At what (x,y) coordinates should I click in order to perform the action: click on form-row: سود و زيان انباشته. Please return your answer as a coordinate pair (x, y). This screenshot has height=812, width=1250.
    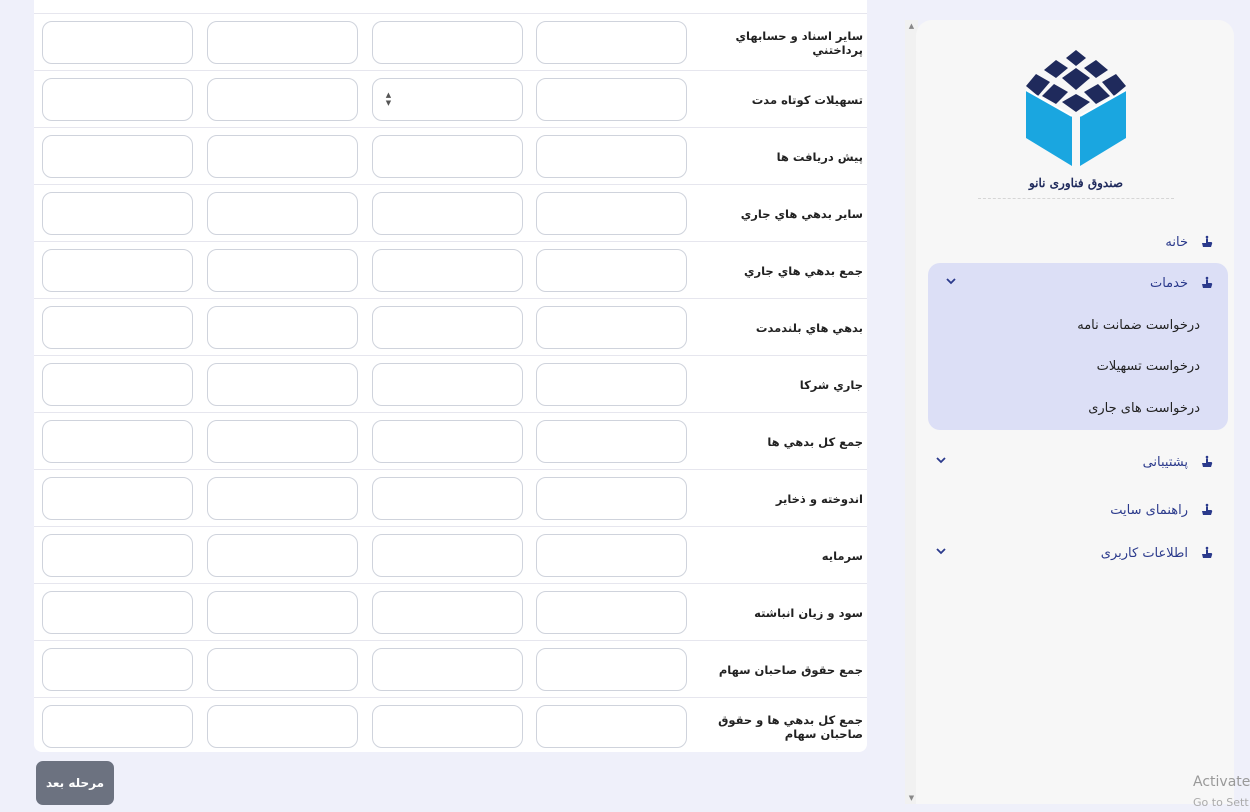
    Looking at the image, I should click on (450, 611).